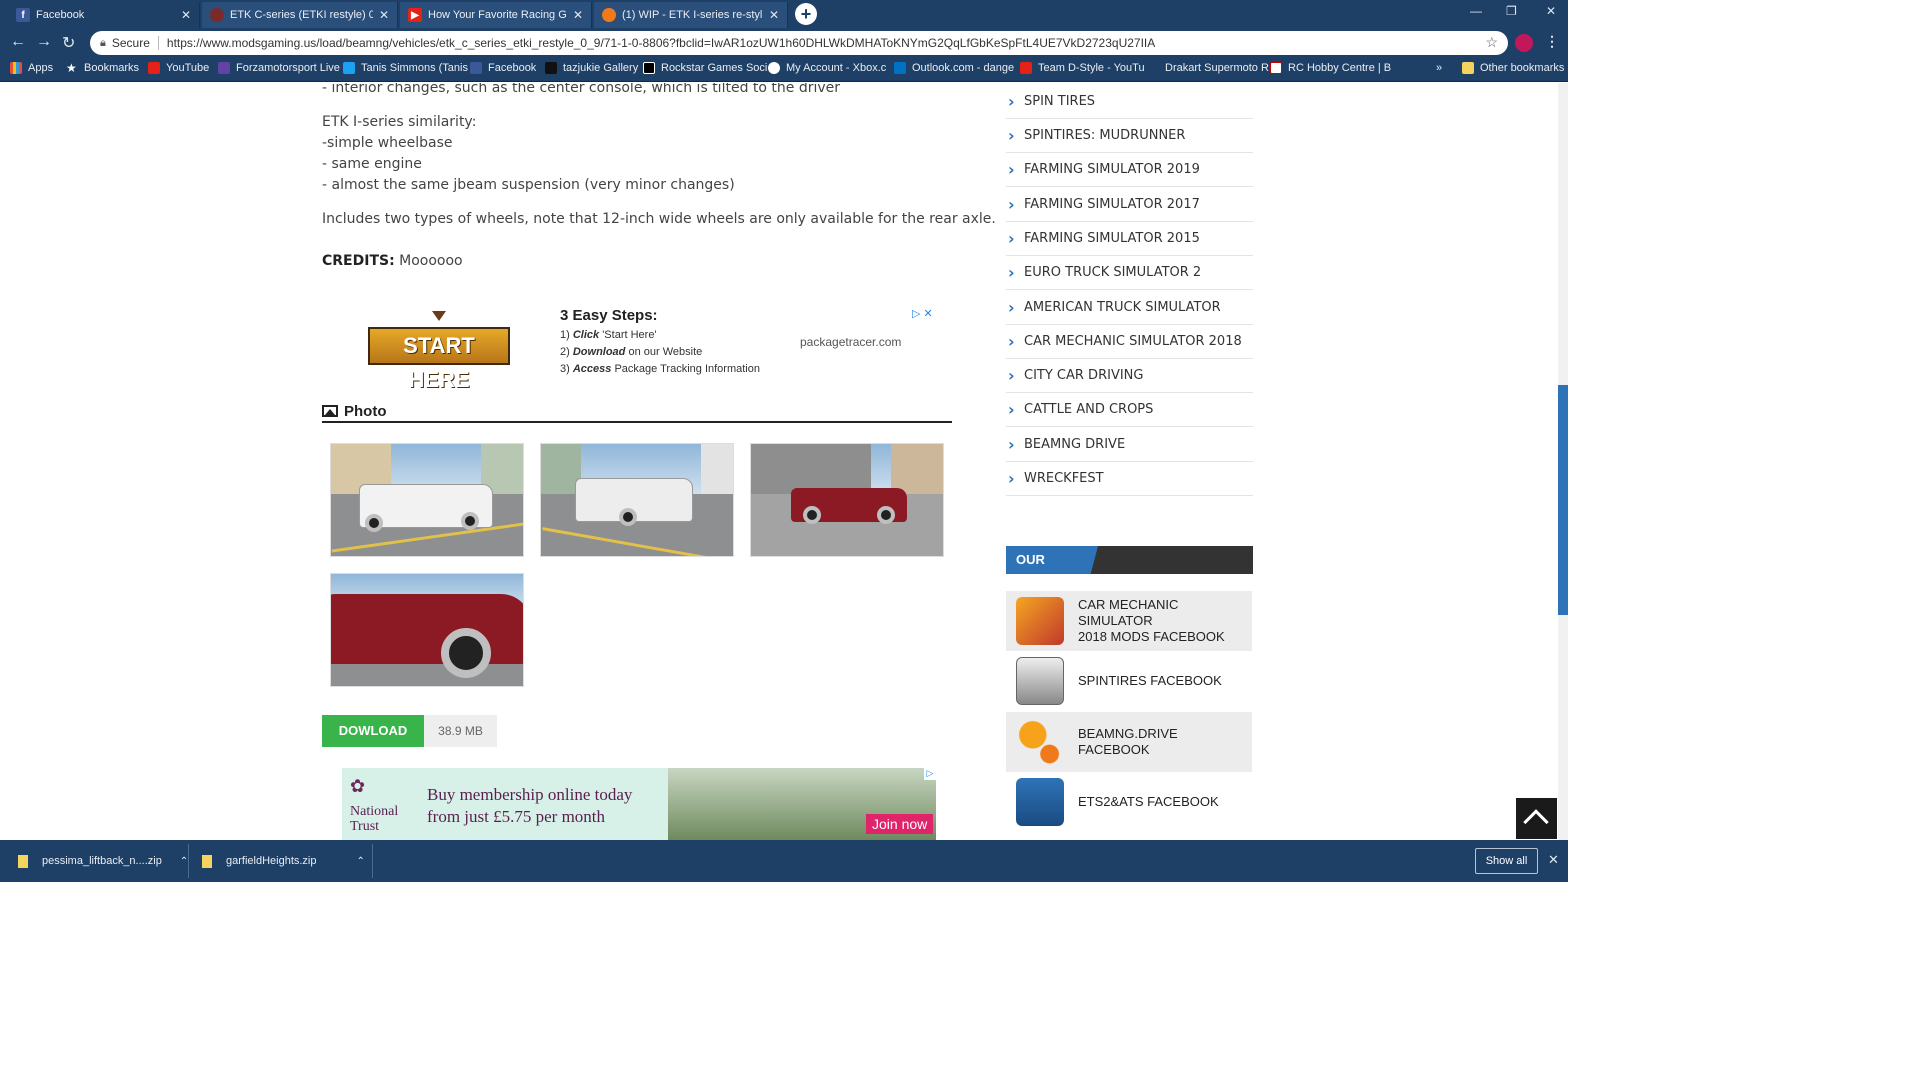 This screenshot has height=1080, width=1920. Describe the element at coordinates (900, 824) in the screenshot. I see `join-now-button: Join now` at that location.